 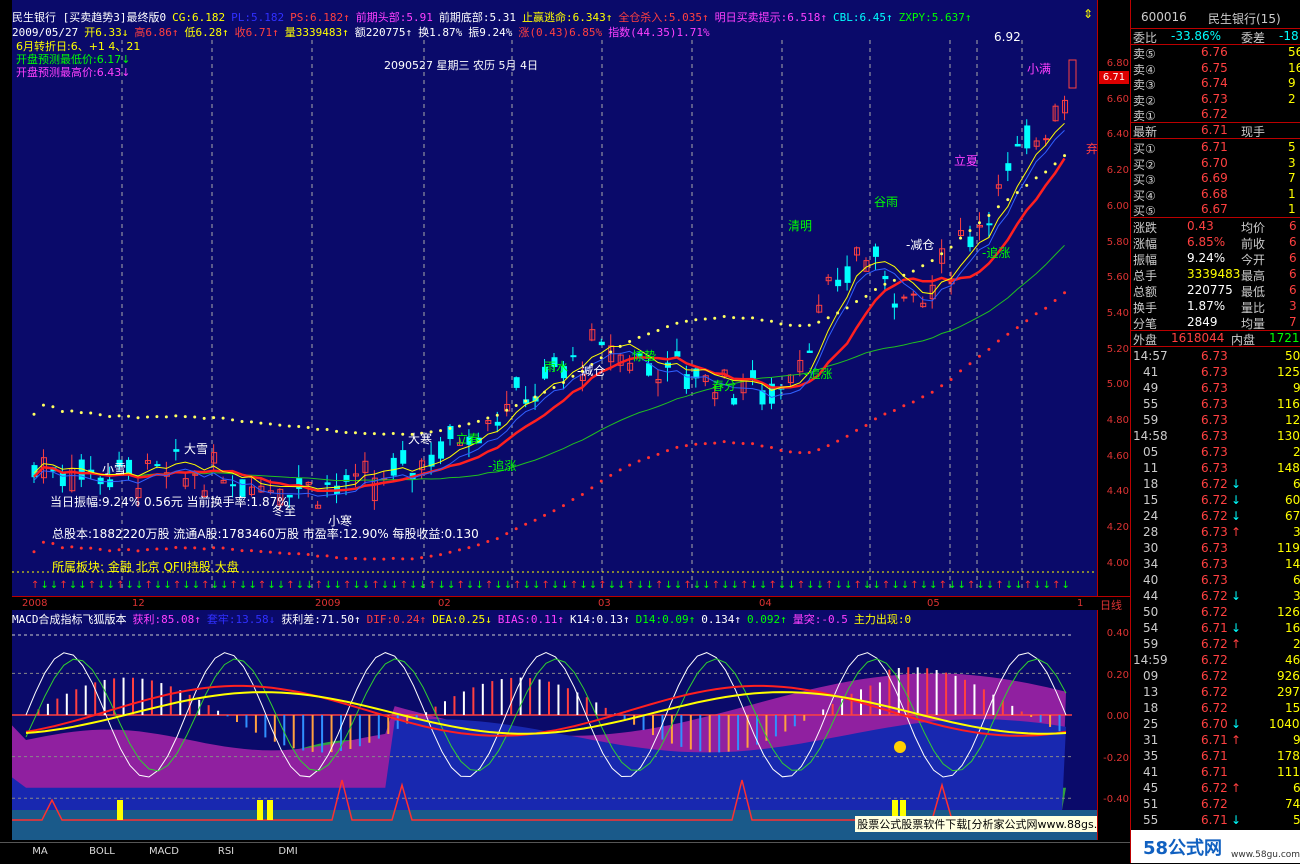 What do you see at coordinates (1118, 134) in the screenshot?
I see `price-axis-label: 6.40` at bounding box center [1118, 134].